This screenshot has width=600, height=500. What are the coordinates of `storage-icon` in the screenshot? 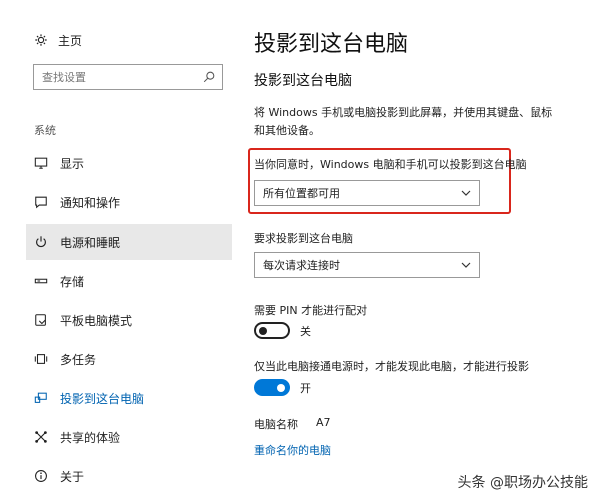 It's located at (41, 281).